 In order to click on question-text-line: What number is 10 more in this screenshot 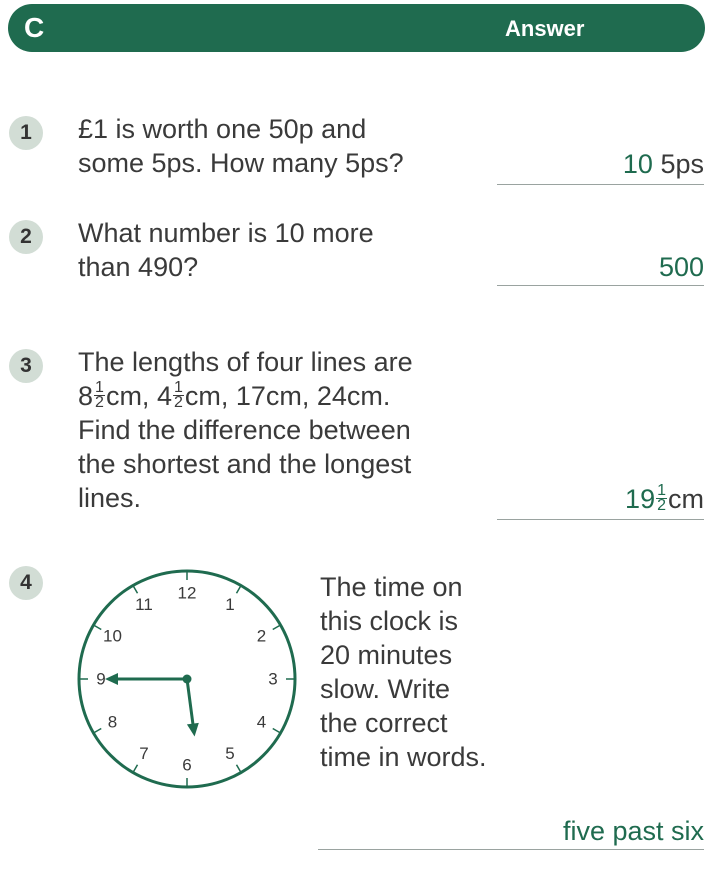, I will do `click(226, 233)`.